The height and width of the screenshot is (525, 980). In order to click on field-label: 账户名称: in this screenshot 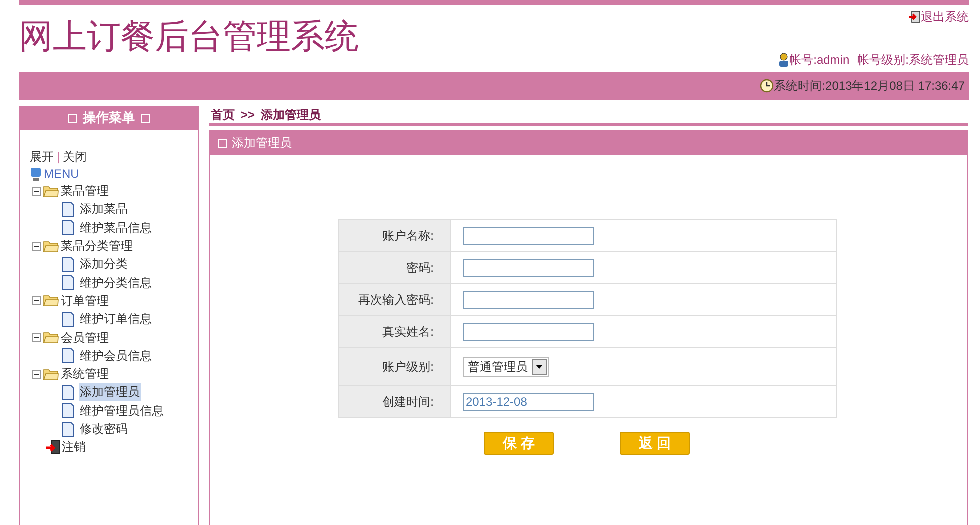, I will do `click(394, 236)`.